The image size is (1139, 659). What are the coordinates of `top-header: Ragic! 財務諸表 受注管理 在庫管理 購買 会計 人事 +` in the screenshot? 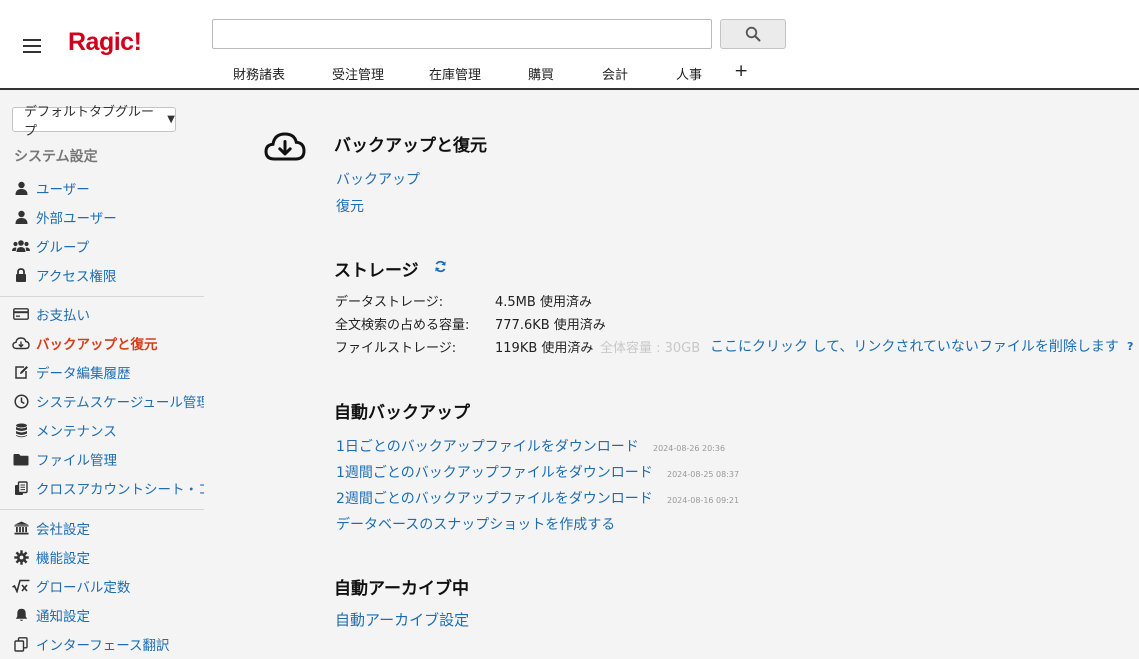 It's located at (569, 45).